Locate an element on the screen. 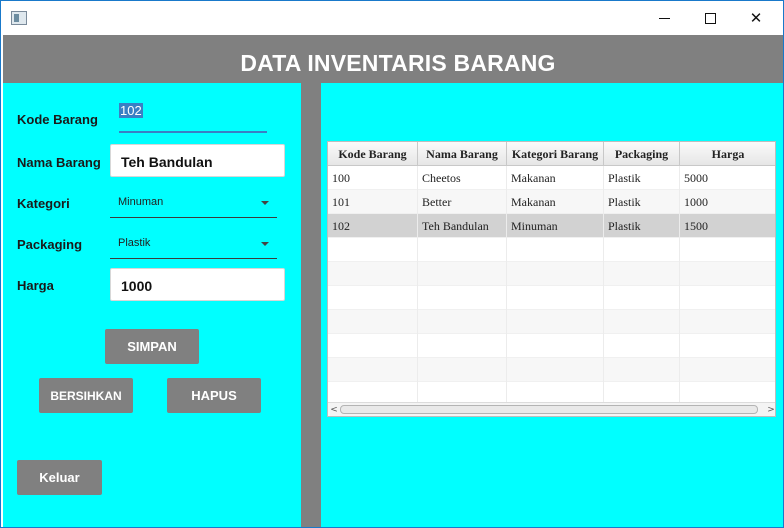  column-header-harga: Harga is located at coordinates (727, 154).